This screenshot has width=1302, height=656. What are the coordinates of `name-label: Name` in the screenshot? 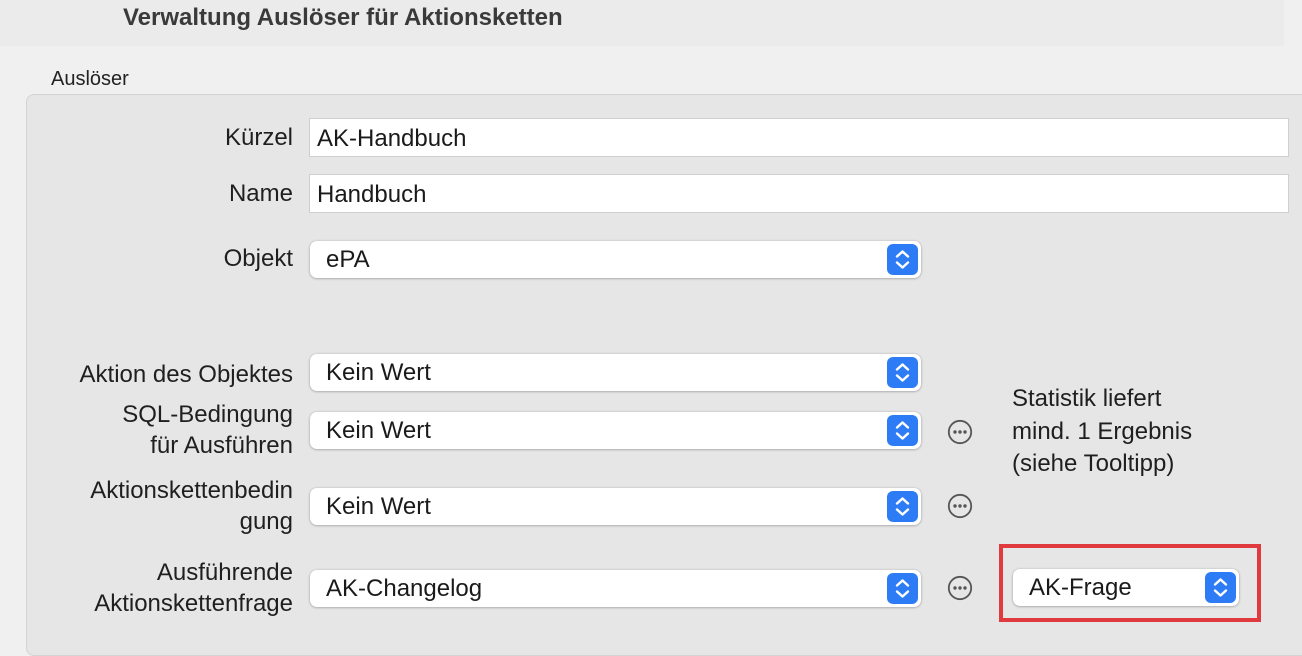 It's located at (260, 193).